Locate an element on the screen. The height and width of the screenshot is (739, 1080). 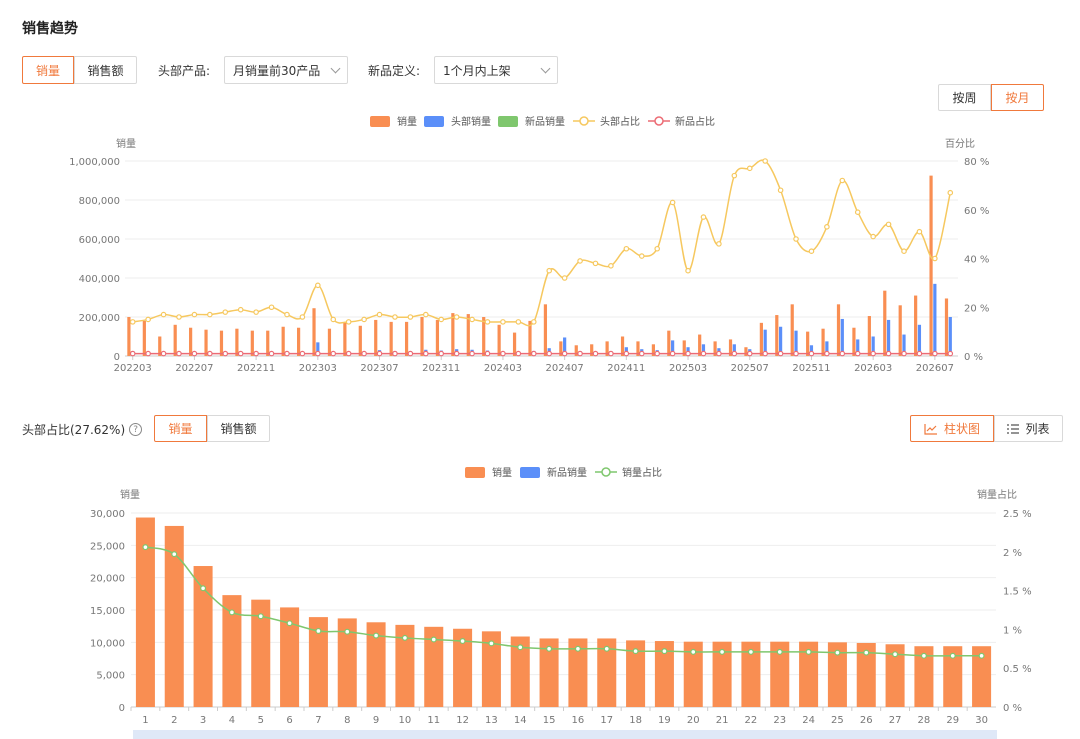
tab-sales-amount: 销售额 is located at coordinates (105, 70).